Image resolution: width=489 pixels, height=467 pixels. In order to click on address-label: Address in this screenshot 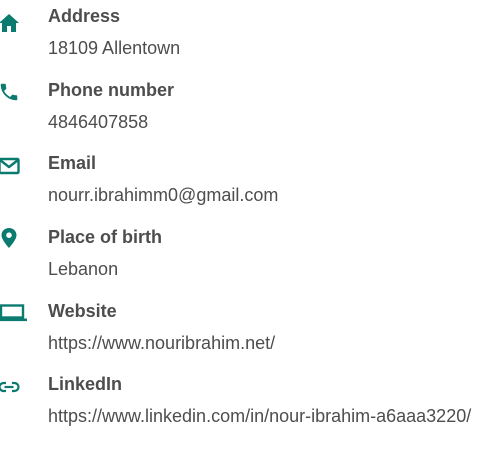, I will do `click(84, 16)`.